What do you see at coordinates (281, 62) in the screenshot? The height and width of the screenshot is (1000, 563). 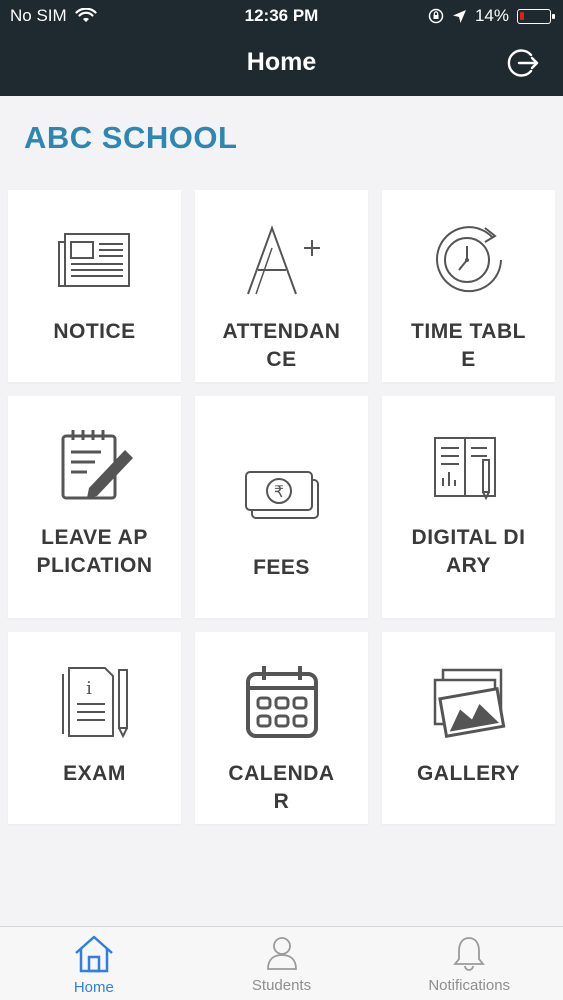 I see `page-title: Home` at bounding box center [281, 62].